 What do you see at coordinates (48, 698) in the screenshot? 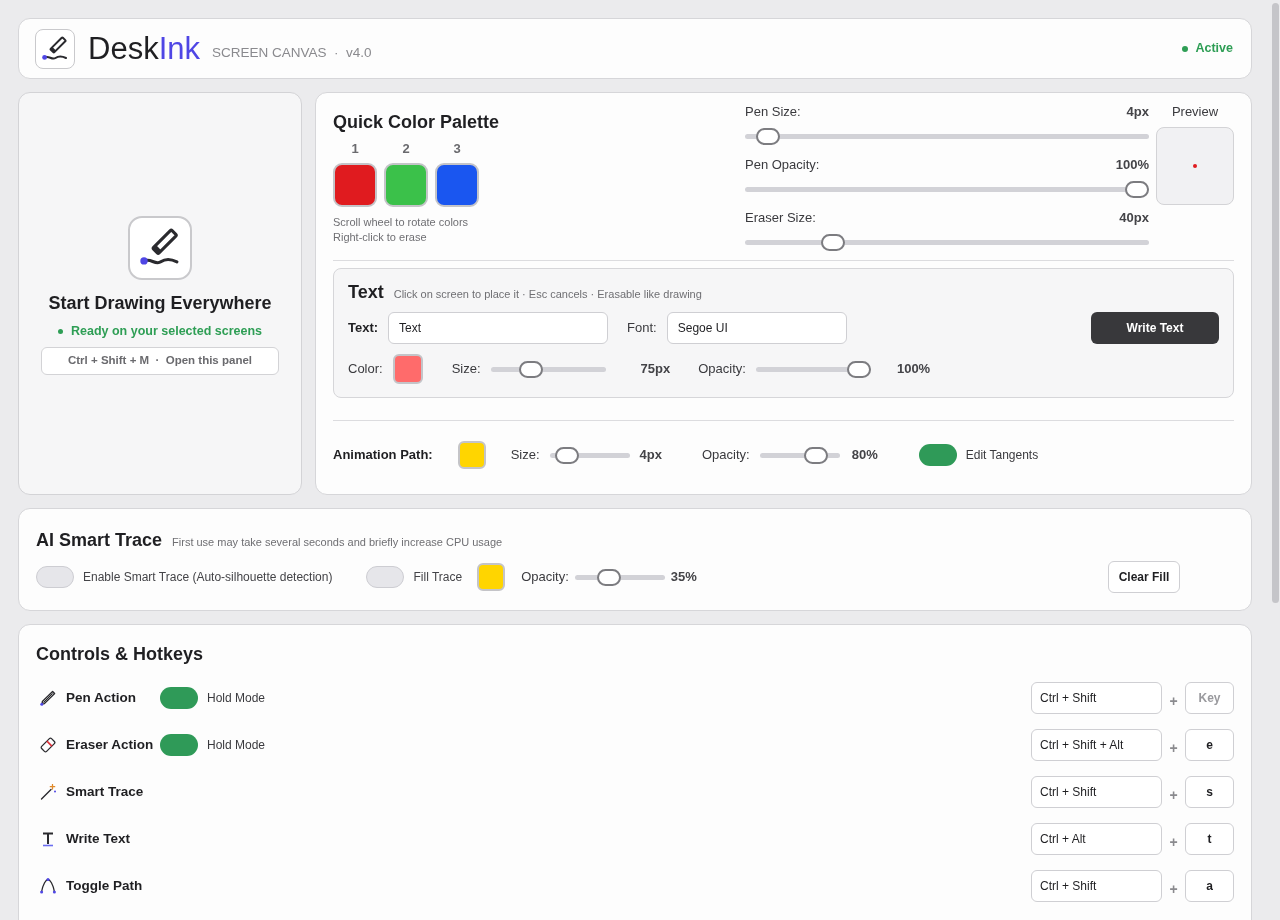
I see `pencil-icon` at bounding box center [48, 698].